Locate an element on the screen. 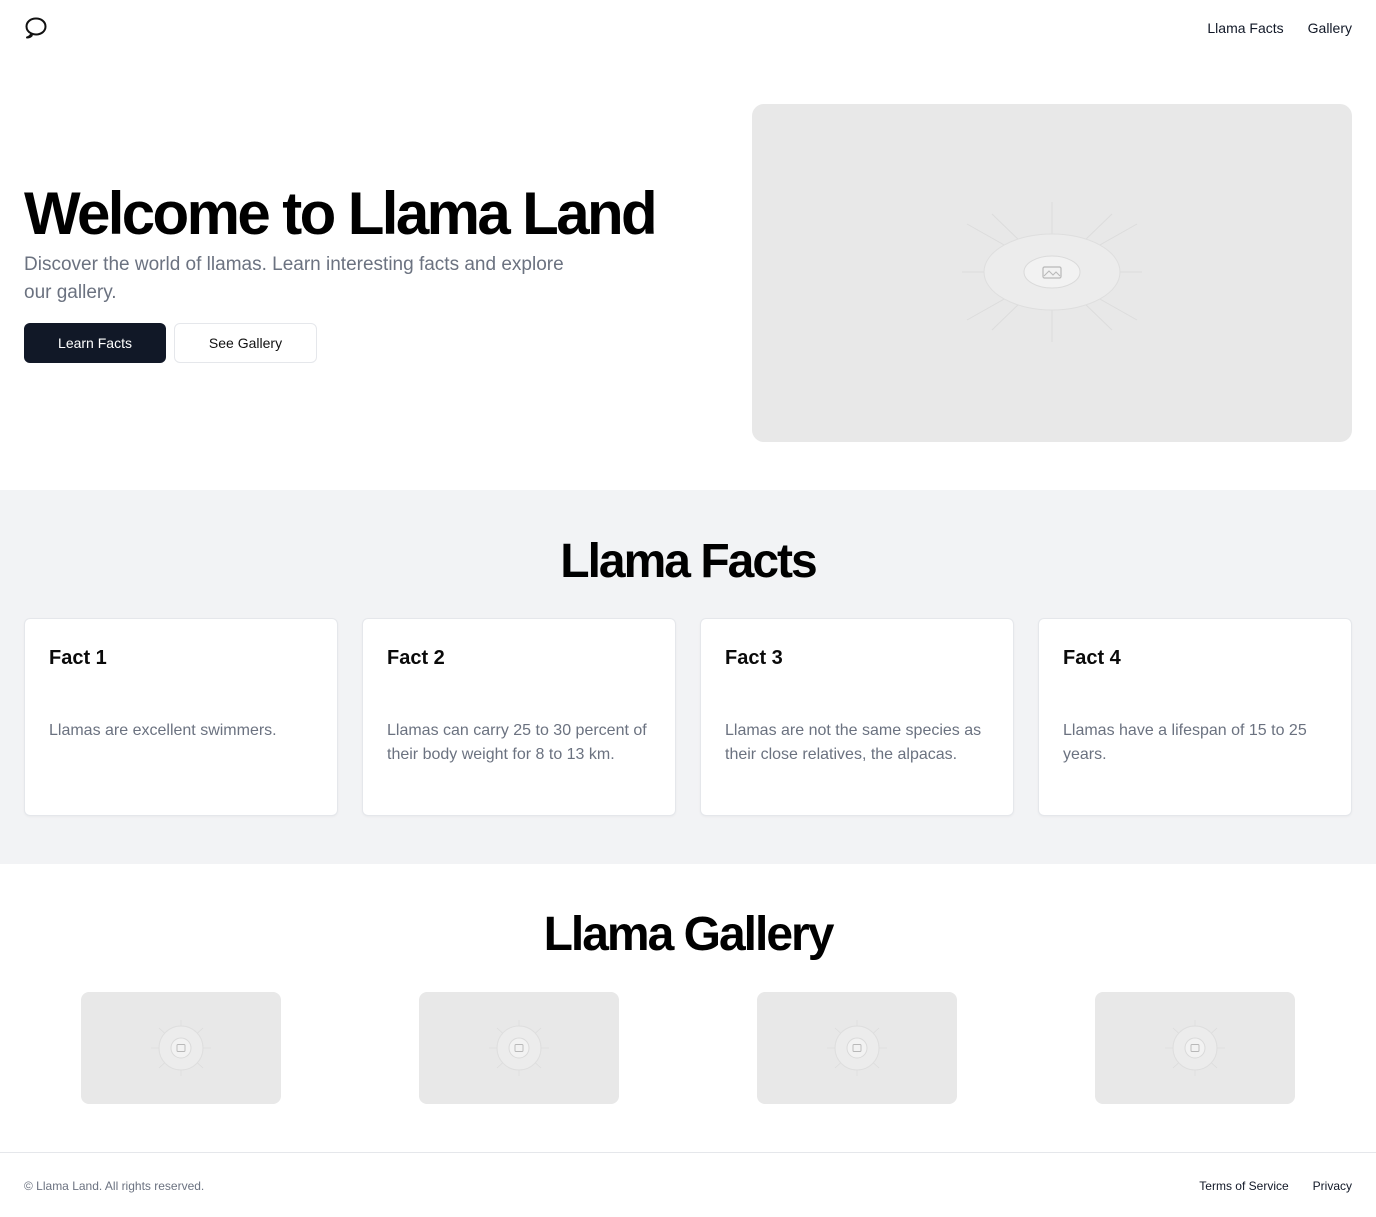  fact-title: Fact 1 is located at coordinates (78, 658).